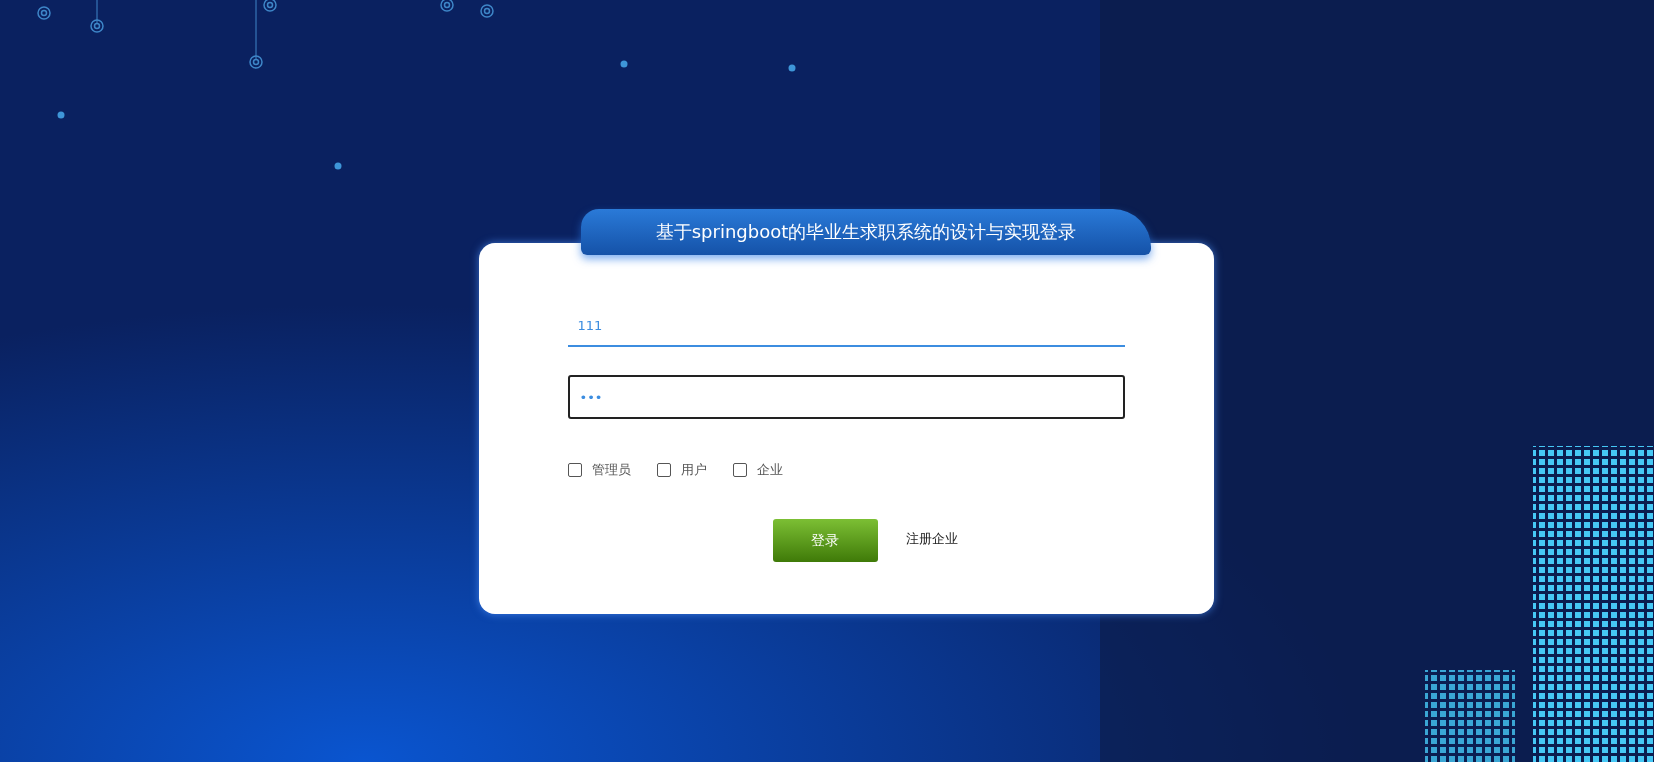  I want to click on role-label: 企业, so click(769, 470).